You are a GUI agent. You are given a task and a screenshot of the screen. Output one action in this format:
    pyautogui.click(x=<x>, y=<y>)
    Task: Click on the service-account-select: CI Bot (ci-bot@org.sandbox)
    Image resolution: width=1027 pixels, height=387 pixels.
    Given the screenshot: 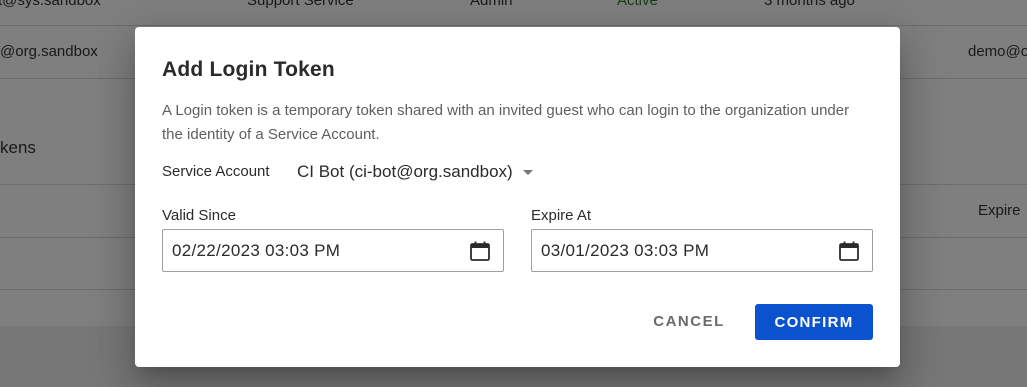 What is the action you would take?
    pyautogui.click(x=415, y=172)
    